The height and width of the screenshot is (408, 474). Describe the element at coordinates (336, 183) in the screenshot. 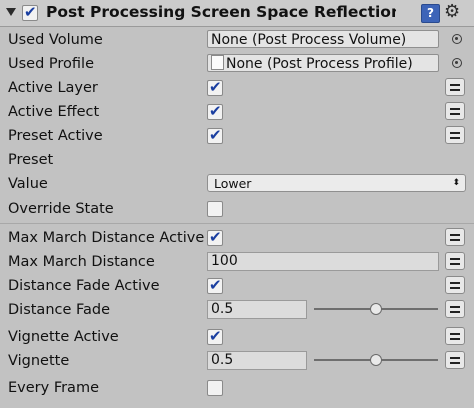

I see `value-dropdown: Lower ⬍` at that location.